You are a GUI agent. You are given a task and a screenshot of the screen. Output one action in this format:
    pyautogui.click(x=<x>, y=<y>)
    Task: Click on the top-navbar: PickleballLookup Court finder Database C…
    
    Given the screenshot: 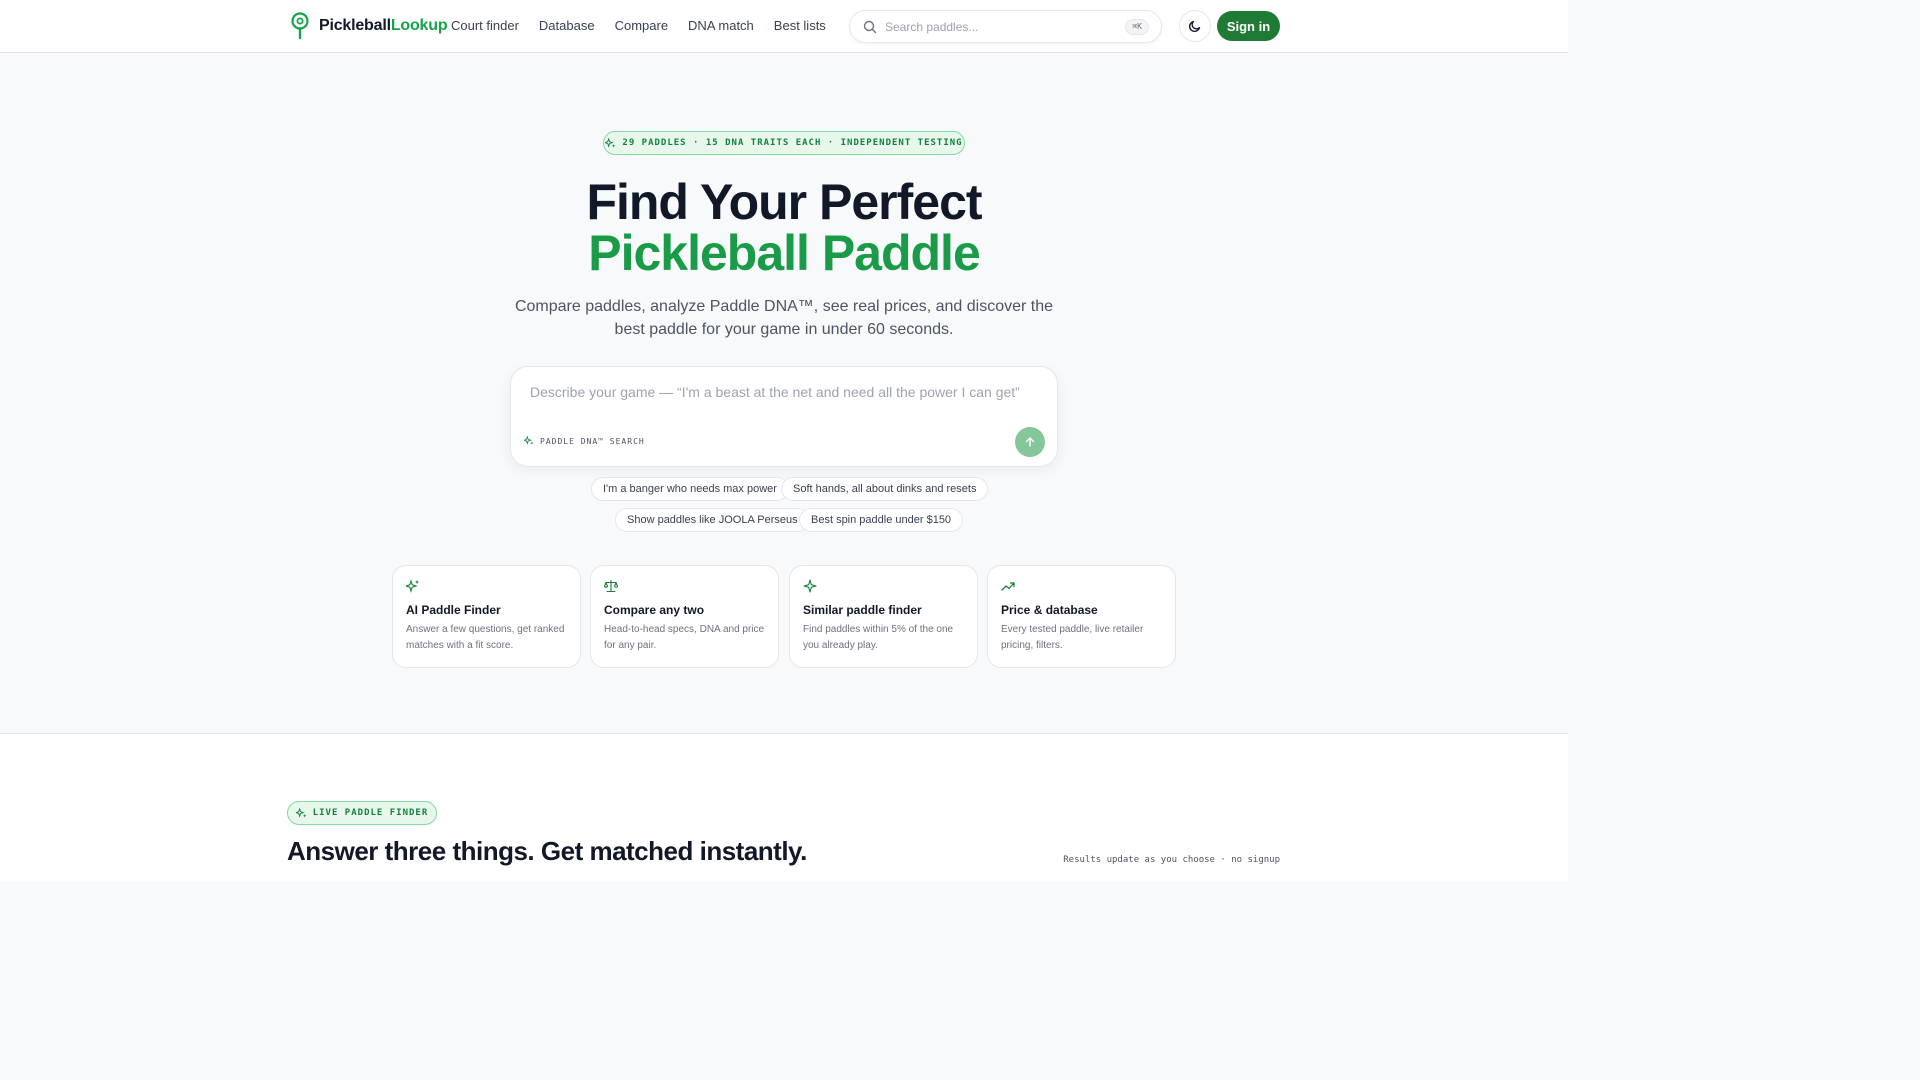 What is the action you would take?
    pyautogui.click(x=784, y=26)
    